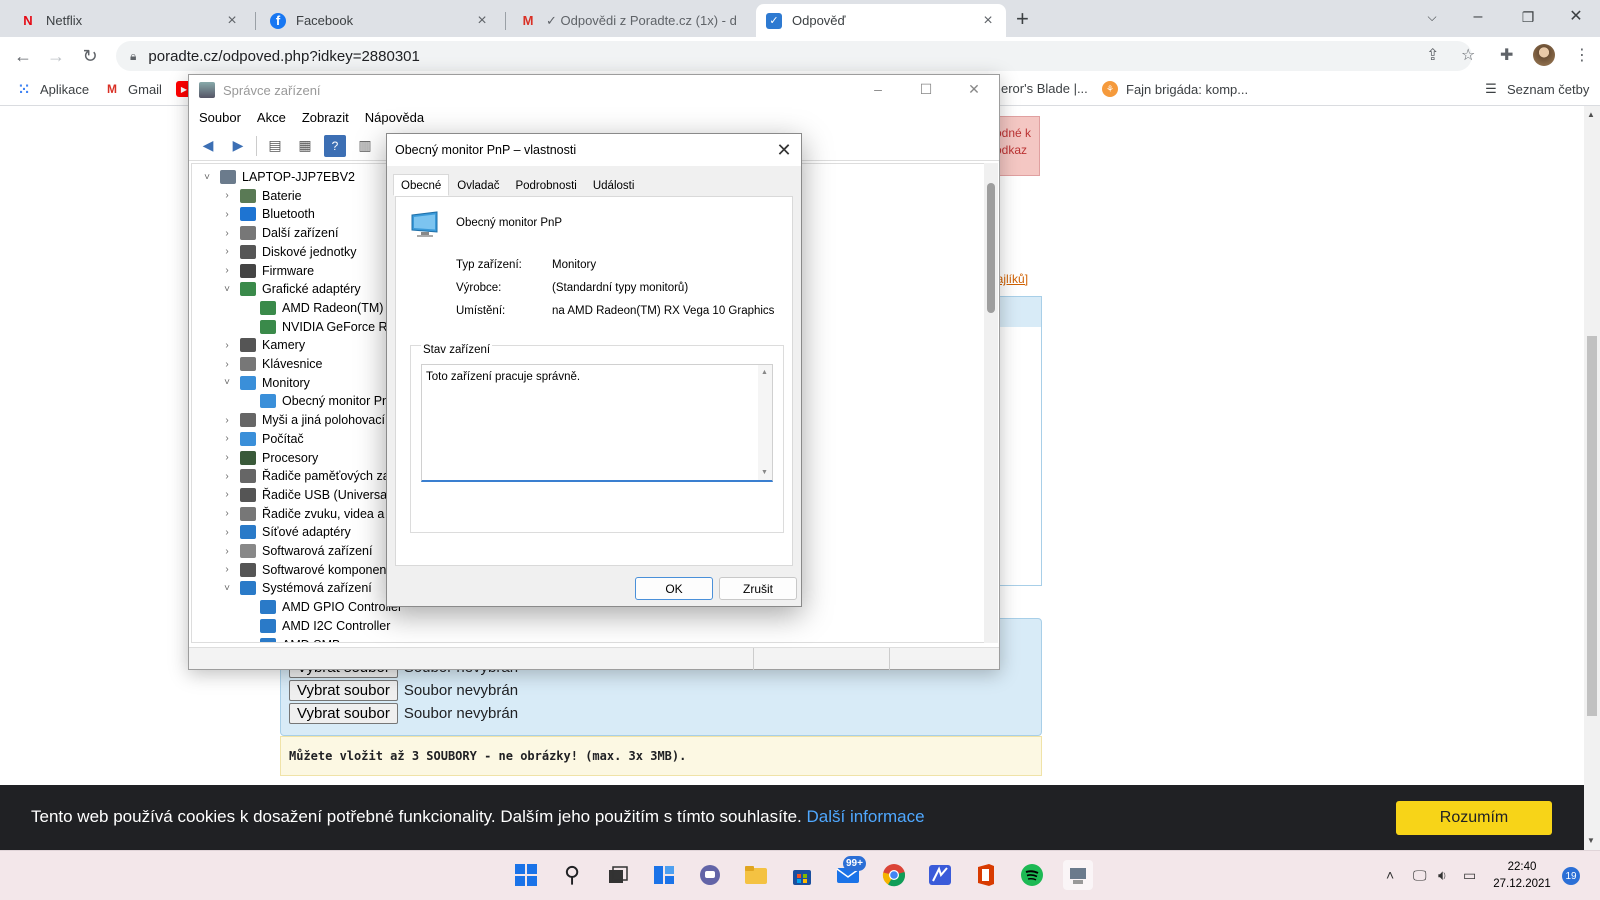 This screenshot has width=1600, height=900. Describe the element at coordinates (290, 289) in the screenshot. I see `tree-node: ˅ Grafické adaptéry` at that location.